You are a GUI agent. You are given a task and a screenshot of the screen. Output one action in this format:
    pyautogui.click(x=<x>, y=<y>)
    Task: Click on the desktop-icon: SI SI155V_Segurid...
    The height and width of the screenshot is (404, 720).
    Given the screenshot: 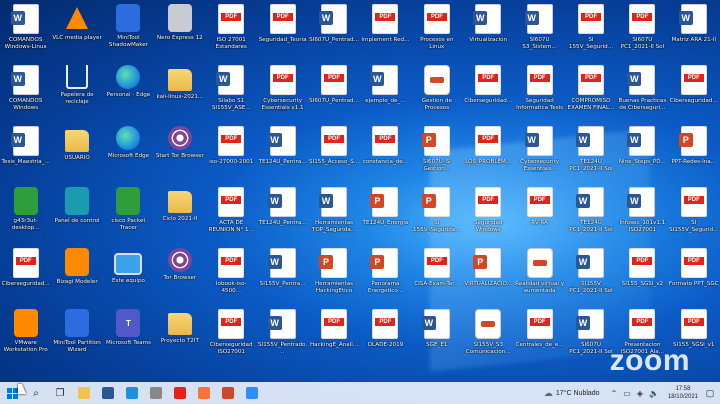 What is the action you would take?
    pyautogui.click(x=693, y=213)
    